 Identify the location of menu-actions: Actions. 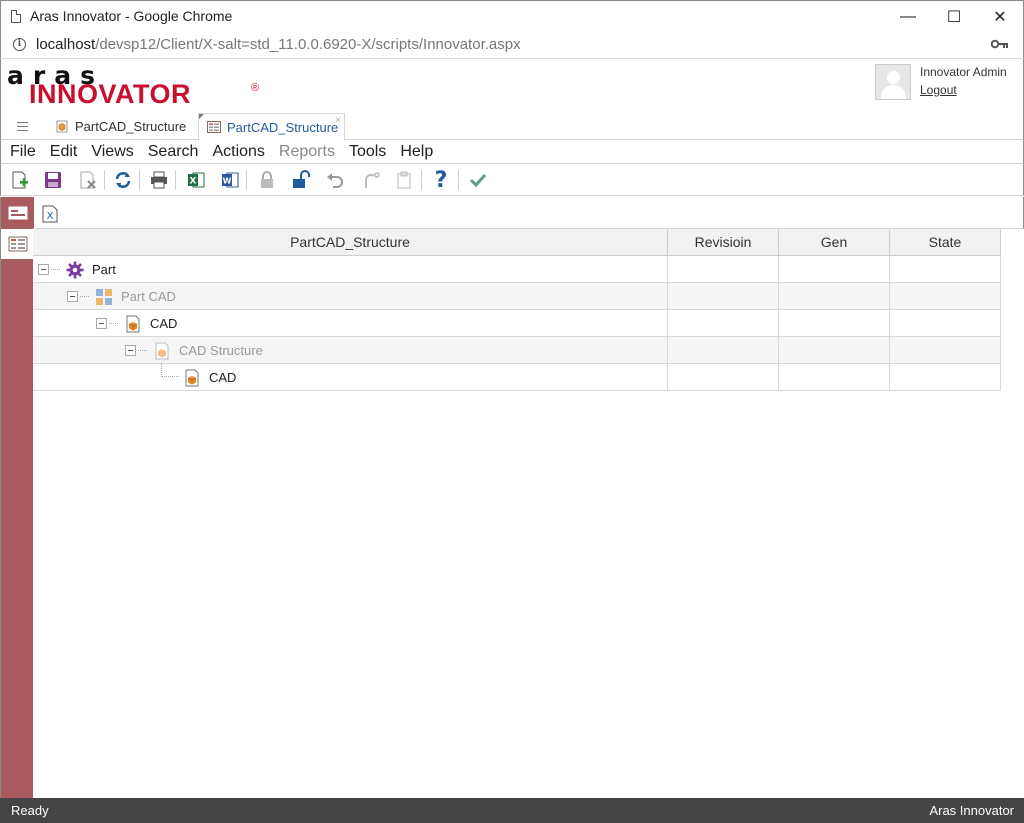
(238, 152).